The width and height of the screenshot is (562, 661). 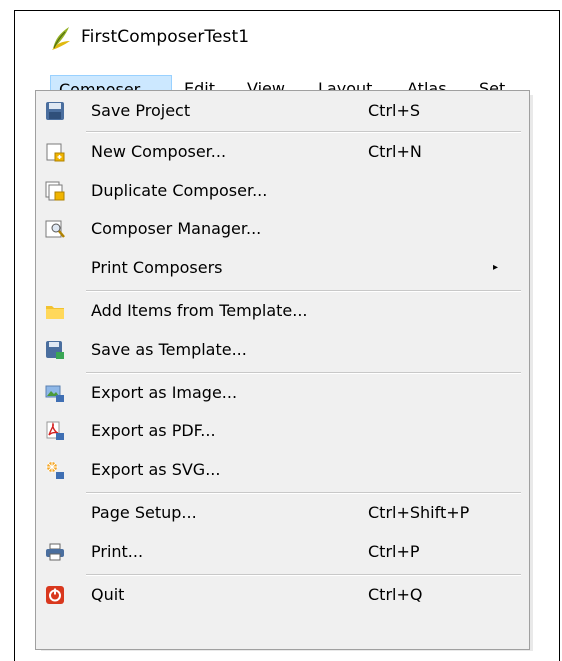 What do you see at coordinates (157, 267) in the screenshot?
I see `menu-item-label: Print Composers` at bounding box center [157, 267].